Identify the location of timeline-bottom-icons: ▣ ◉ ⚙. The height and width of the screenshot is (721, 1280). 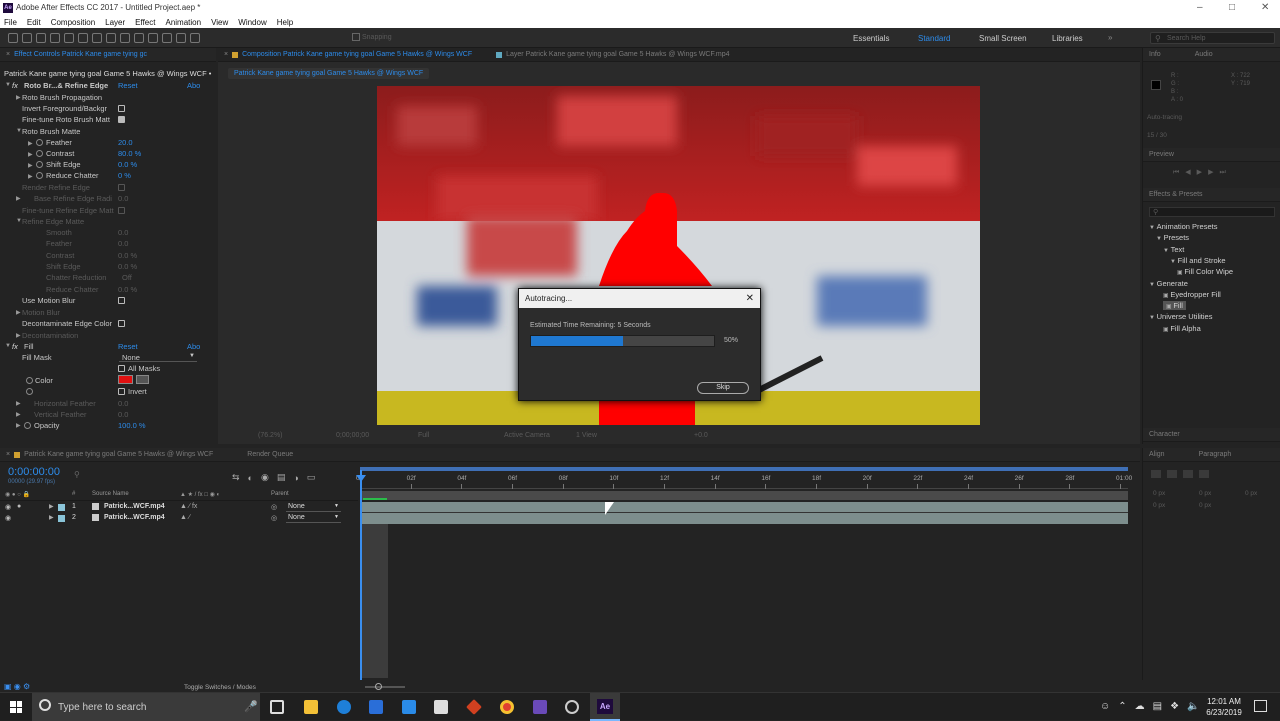
(17, 686).